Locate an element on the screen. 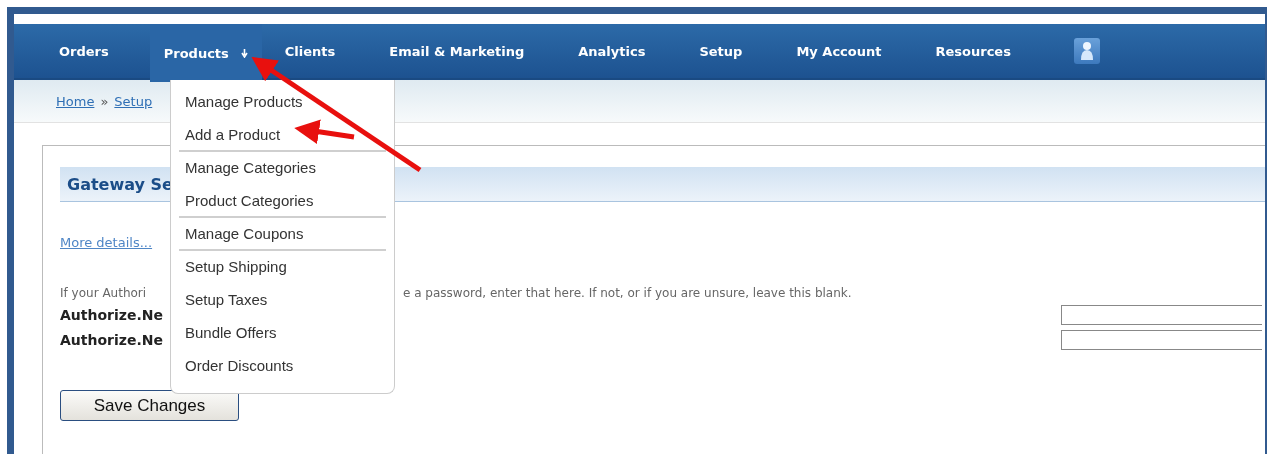 The width and height of the screenshot is (1267, 454). menu-item: Setup Taxes is located at coordinates (282, 300).